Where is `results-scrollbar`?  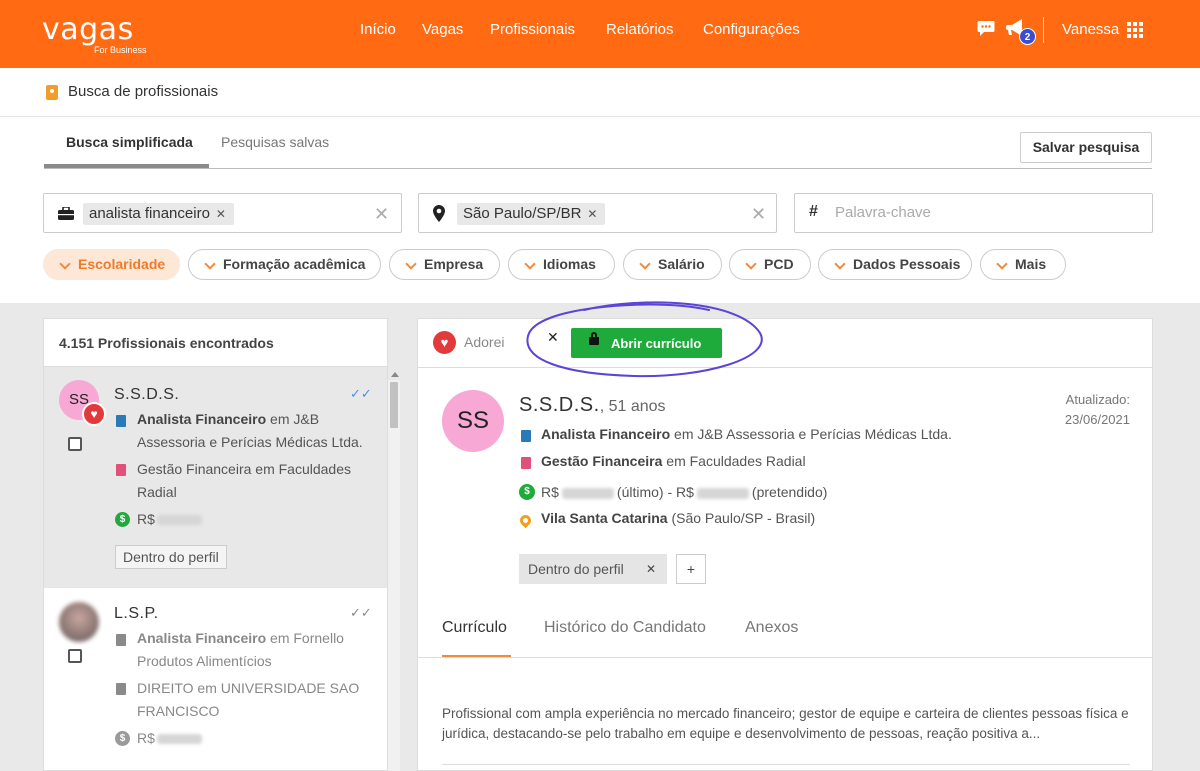
results-scrollbar is located at coordinates (394, 575).